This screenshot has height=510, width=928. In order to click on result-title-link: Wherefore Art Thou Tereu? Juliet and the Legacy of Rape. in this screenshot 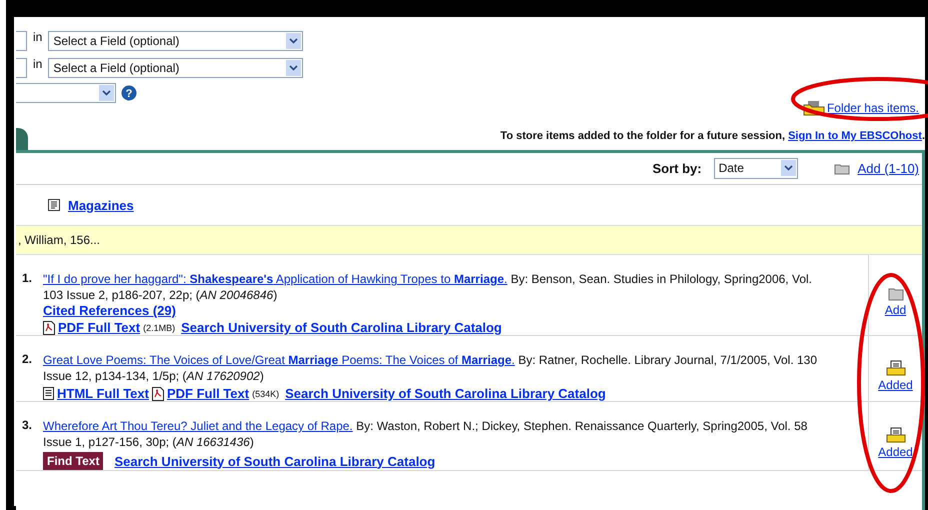, I will do `click(198, 426)`.